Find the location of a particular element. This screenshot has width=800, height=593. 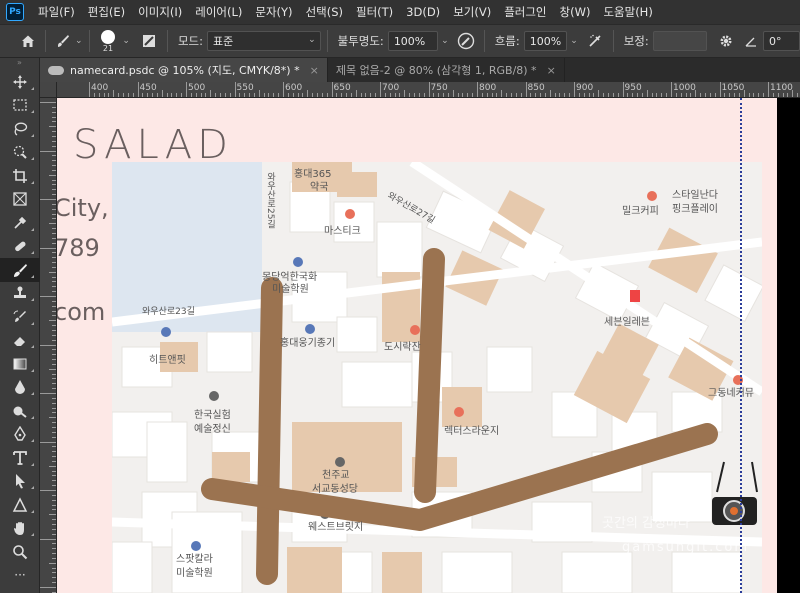

brush-size-picker: 21 is located at coordinates (107, 41).